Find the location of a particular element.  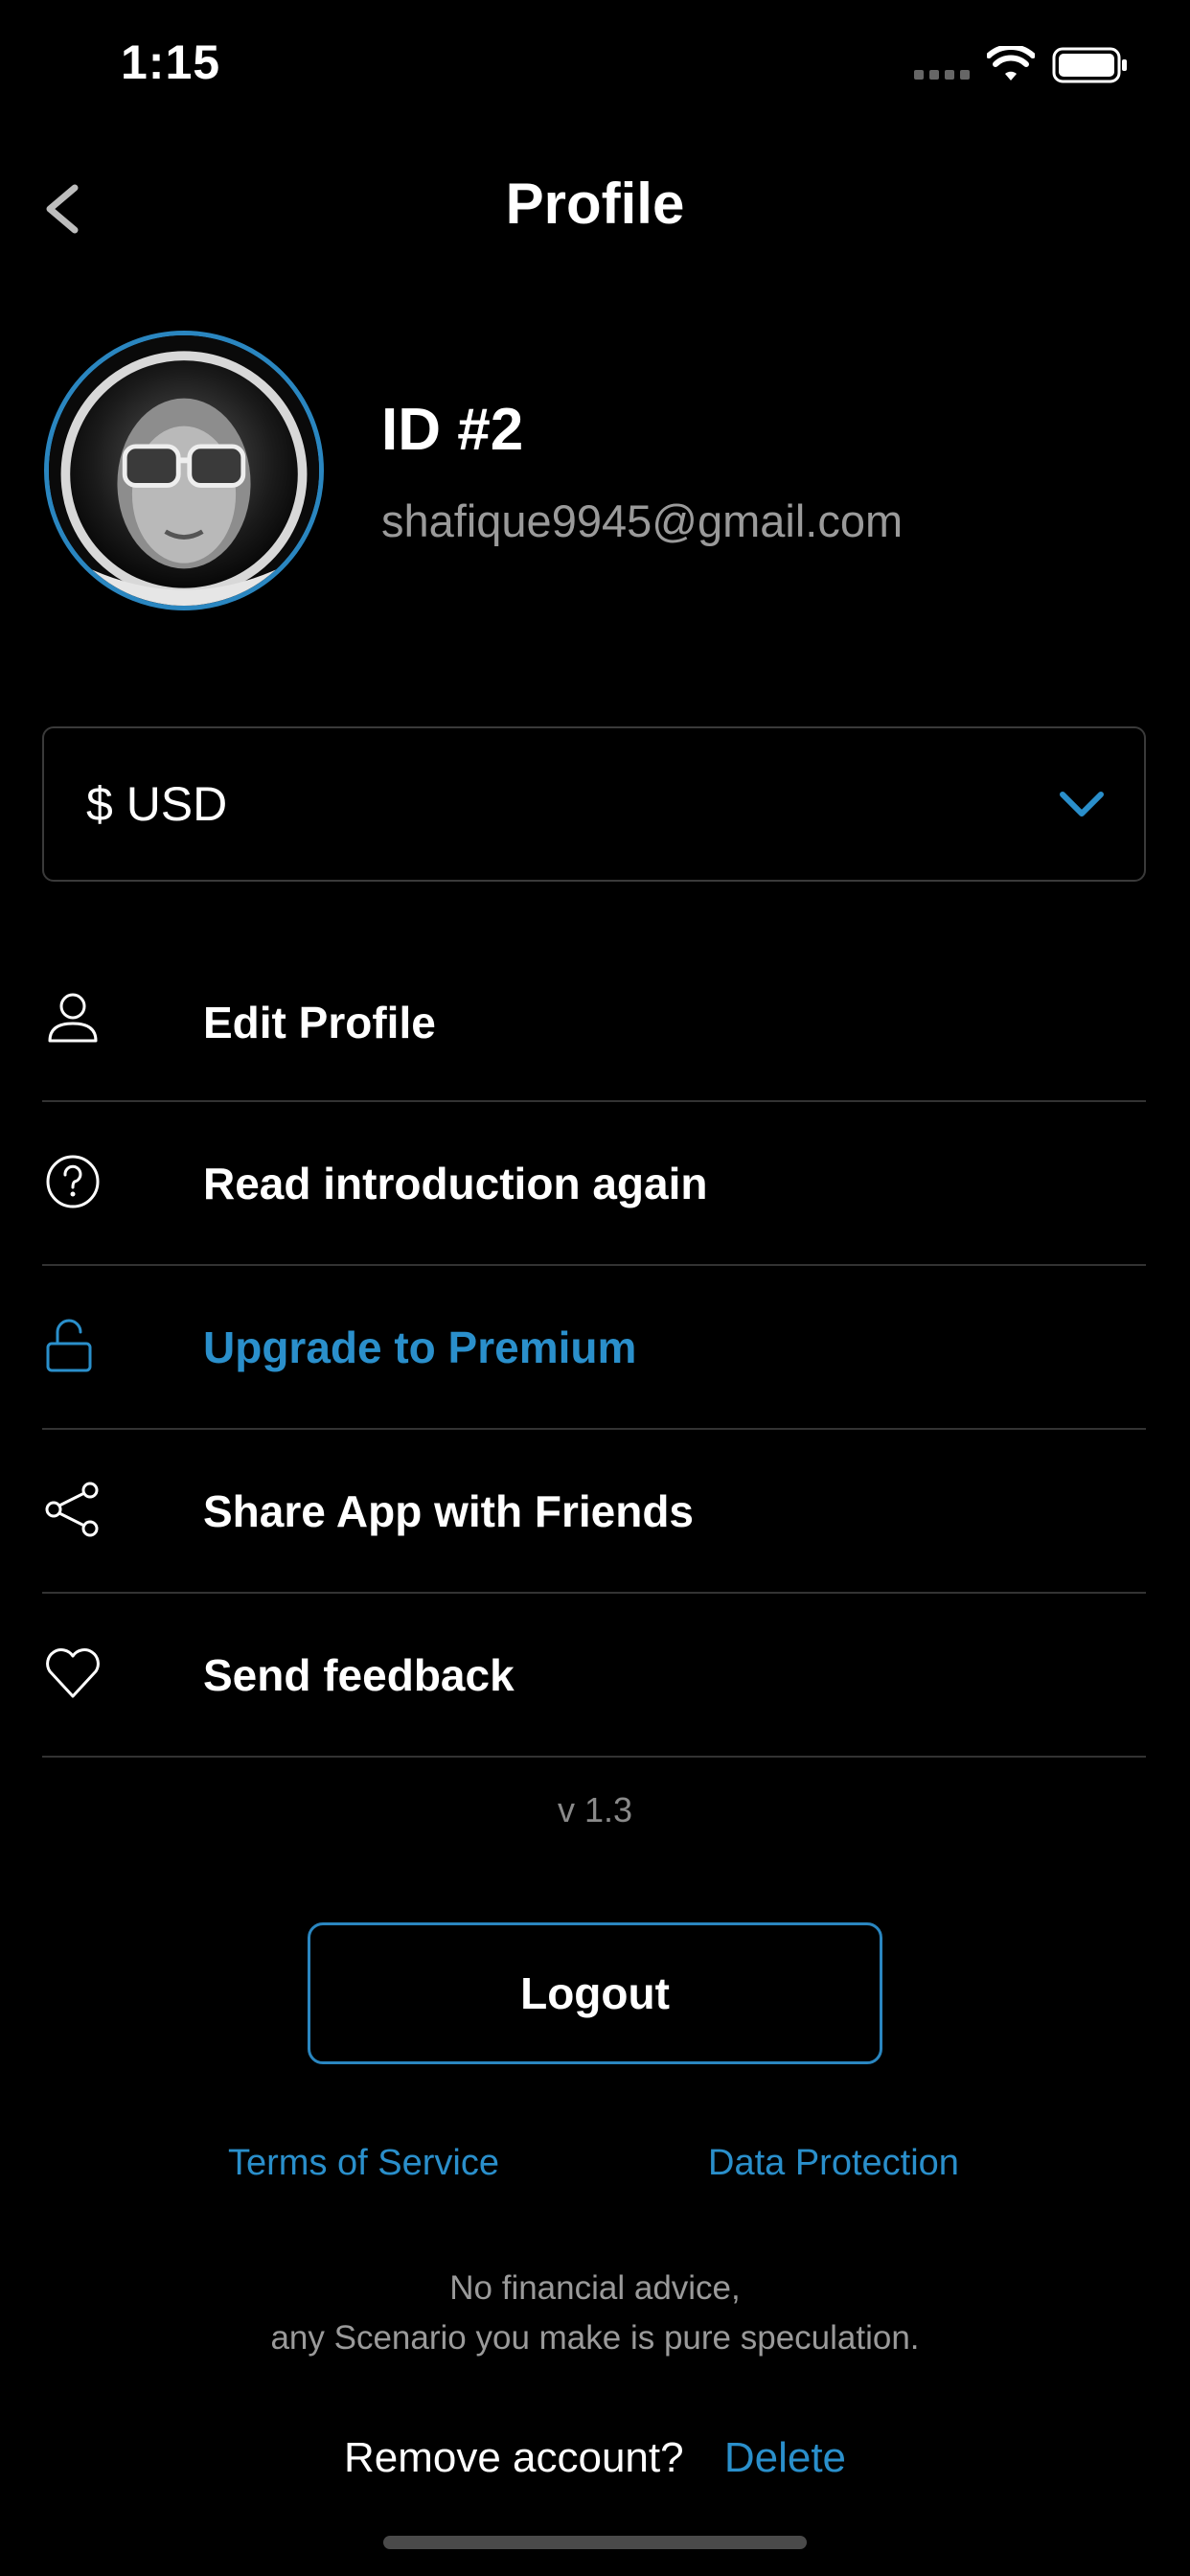

data-protection-link: Data Protection is located at coordinates (834, 2163).